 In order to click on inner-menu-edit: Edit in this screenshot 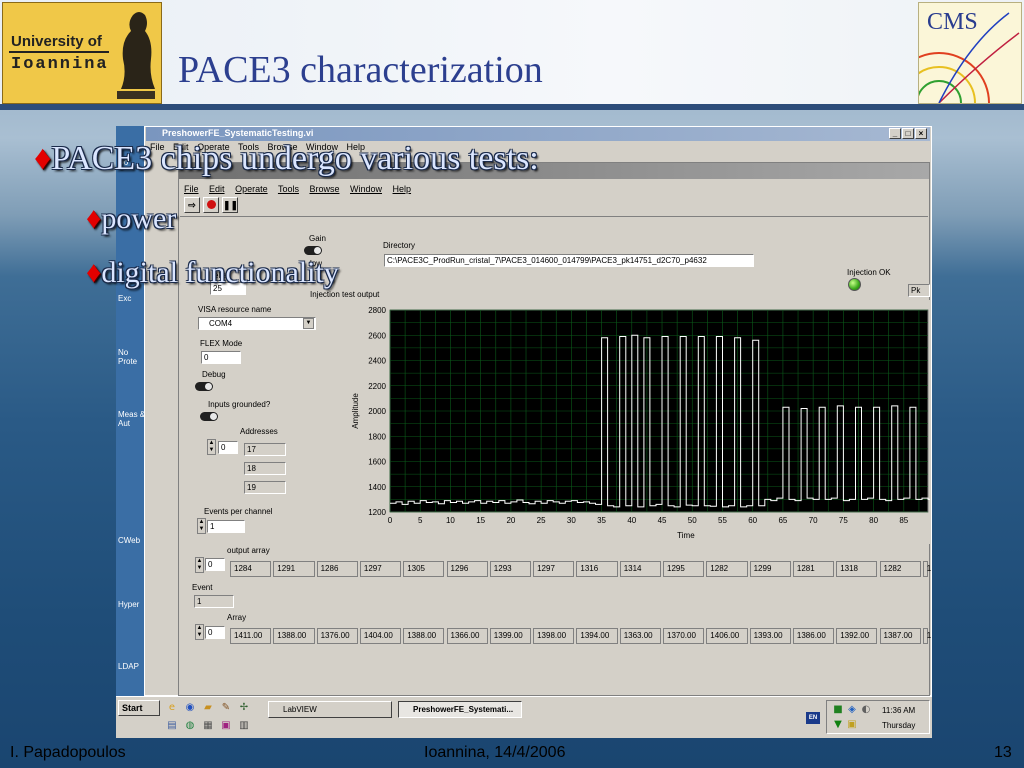, I will do `click(217, 189)`.